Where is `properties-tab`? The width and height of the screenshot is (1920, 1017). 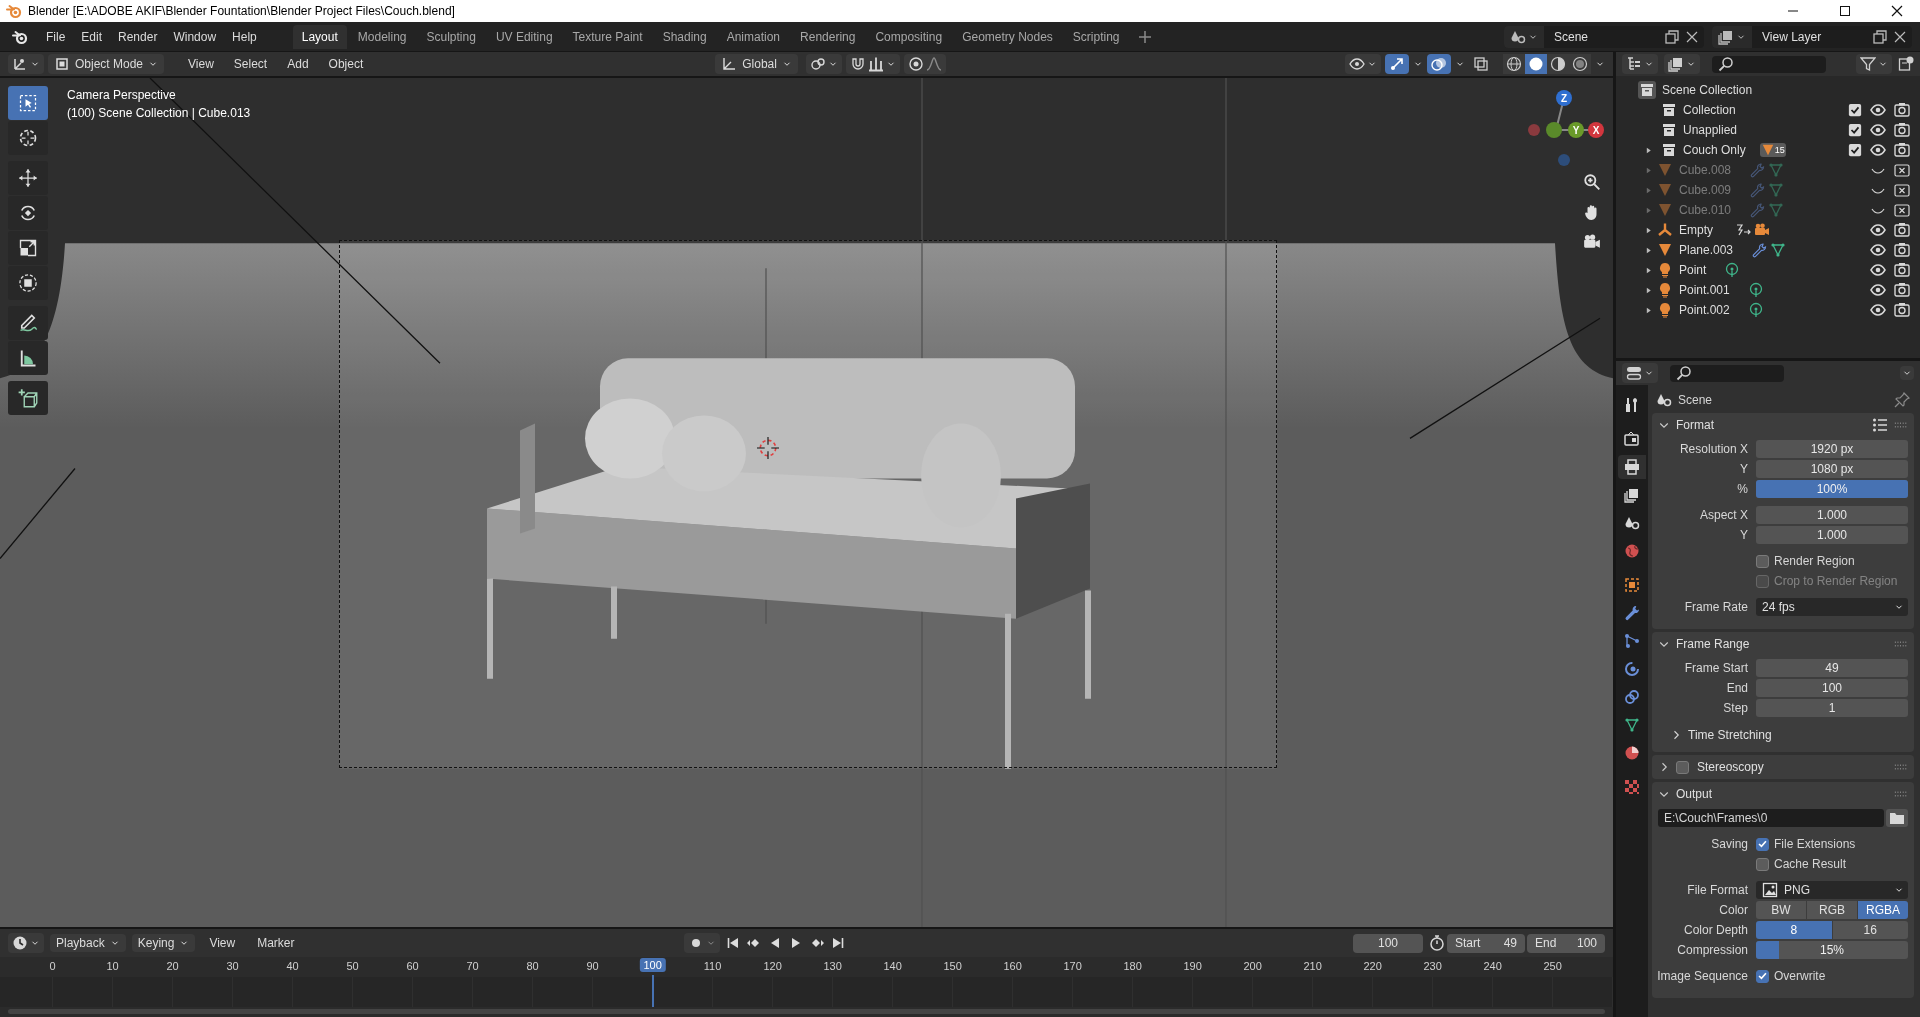 properties-tab is located at coordinates (1632, 467).